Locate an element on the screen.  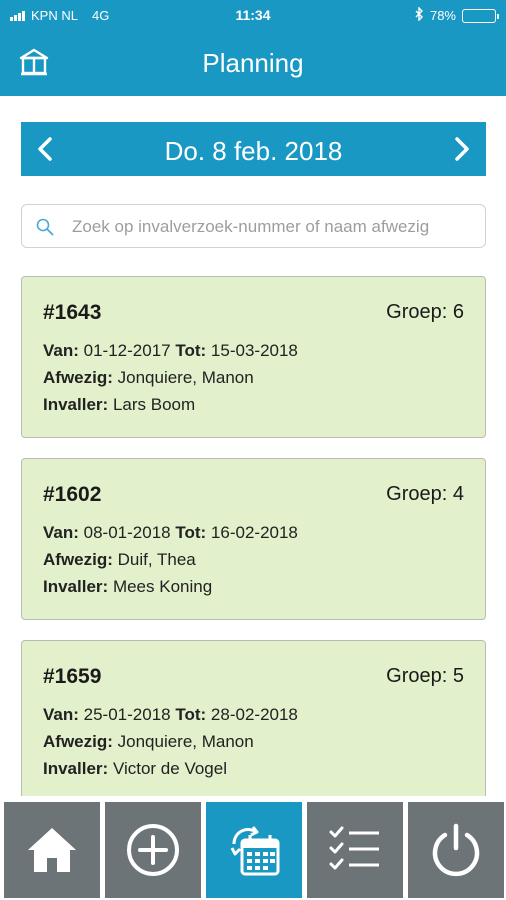
bottom-tab-bar is located at coordinates (253, 849).